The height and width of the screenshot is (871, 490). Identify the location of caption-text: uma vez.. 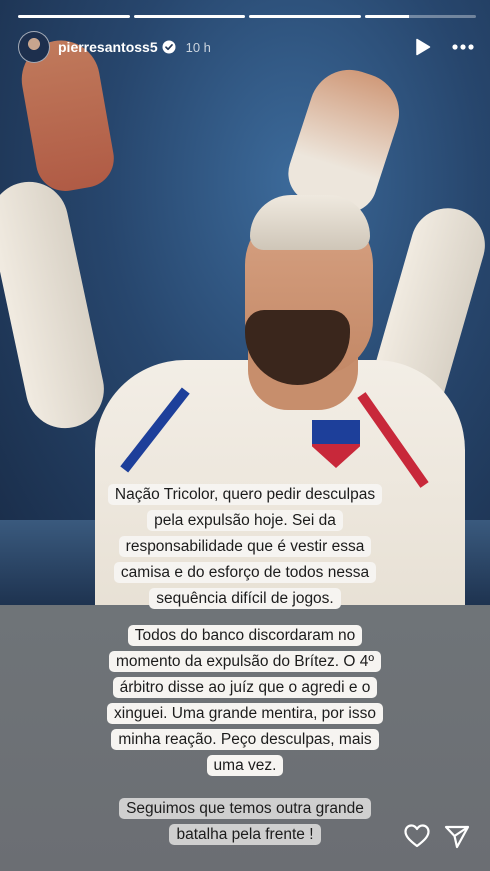
(245, 765).